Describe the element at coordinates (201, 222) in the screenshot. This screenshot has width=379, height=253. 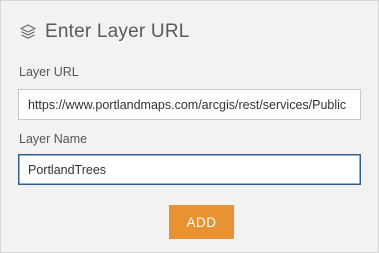
I see `add-button: ADD` at that location.